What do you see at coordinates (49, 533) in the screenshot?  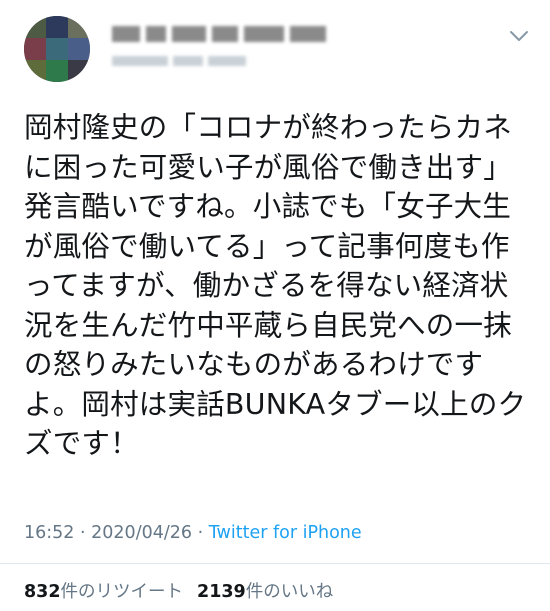 I see `tweet-time: 16:52` at bounding box center [49, 533].